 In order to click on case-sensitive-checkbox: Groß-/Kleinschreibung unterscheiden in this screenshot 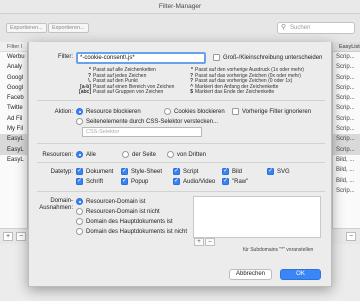, I will do `click(267, 57)`.